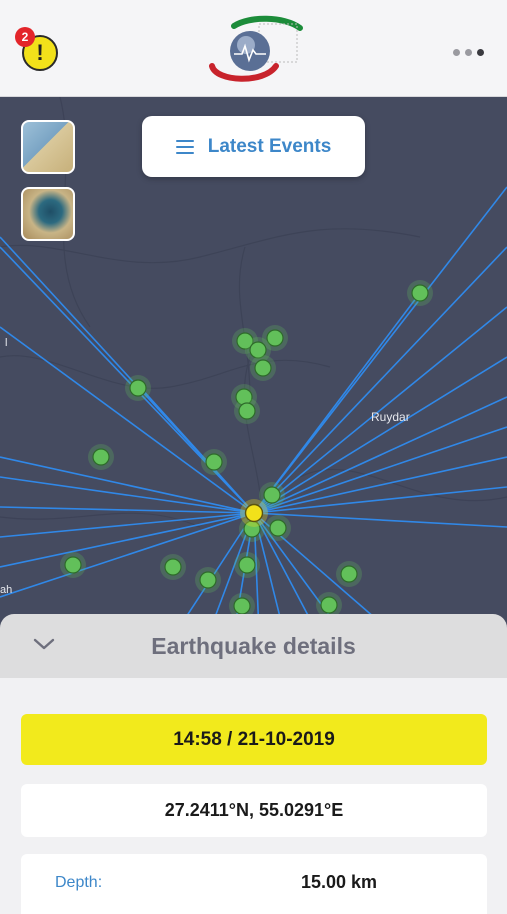 The image size is (507, 914). I want to click on details-sheet-header: Earthquake details, so click(253, 646).